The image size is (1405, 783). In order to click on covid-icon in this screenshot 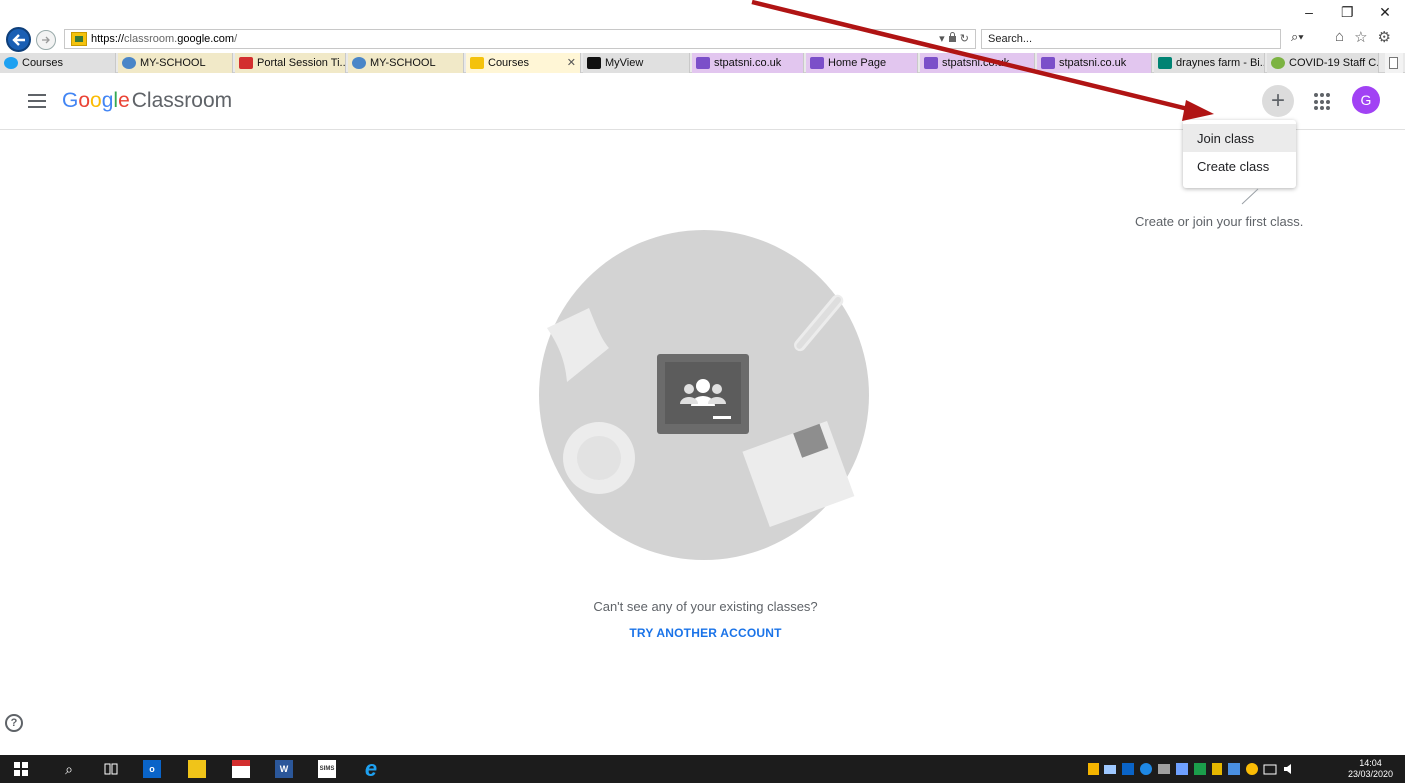, I will do `click(1278, 63)`.